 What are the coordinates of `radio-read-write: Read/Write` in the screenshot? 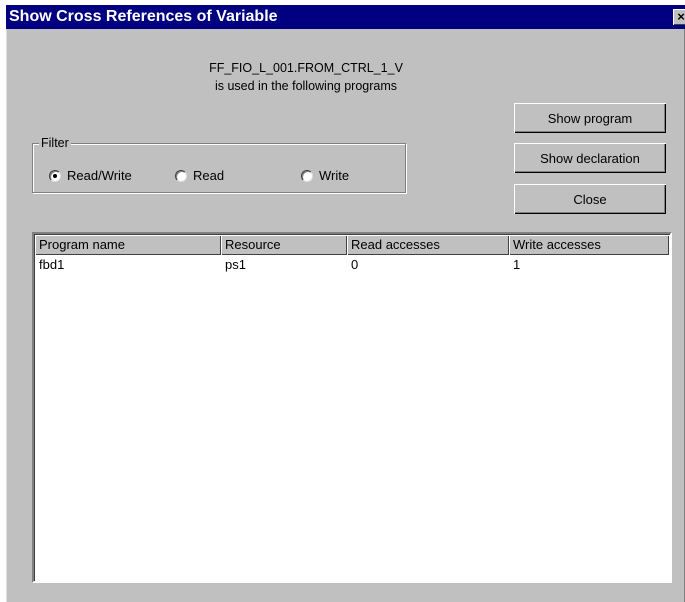 It's located at (90, 175).